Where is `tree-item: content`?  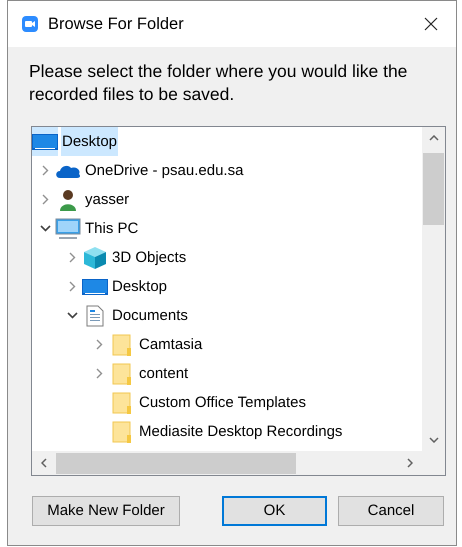 tree-item: content is located at coordinates (164, 373).